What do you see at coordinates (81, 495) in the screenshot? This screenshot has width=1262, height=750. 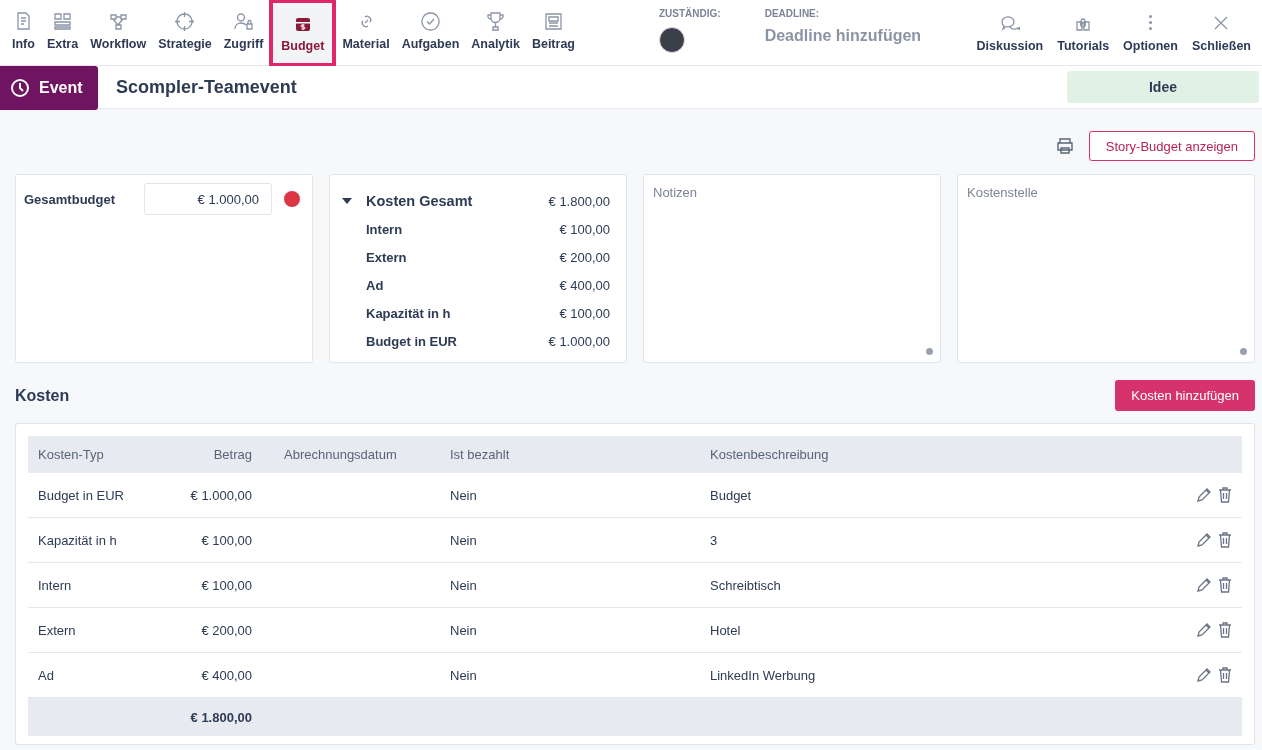 I see `table-cell: Budget in EUR` at bounding box center [81, 495].